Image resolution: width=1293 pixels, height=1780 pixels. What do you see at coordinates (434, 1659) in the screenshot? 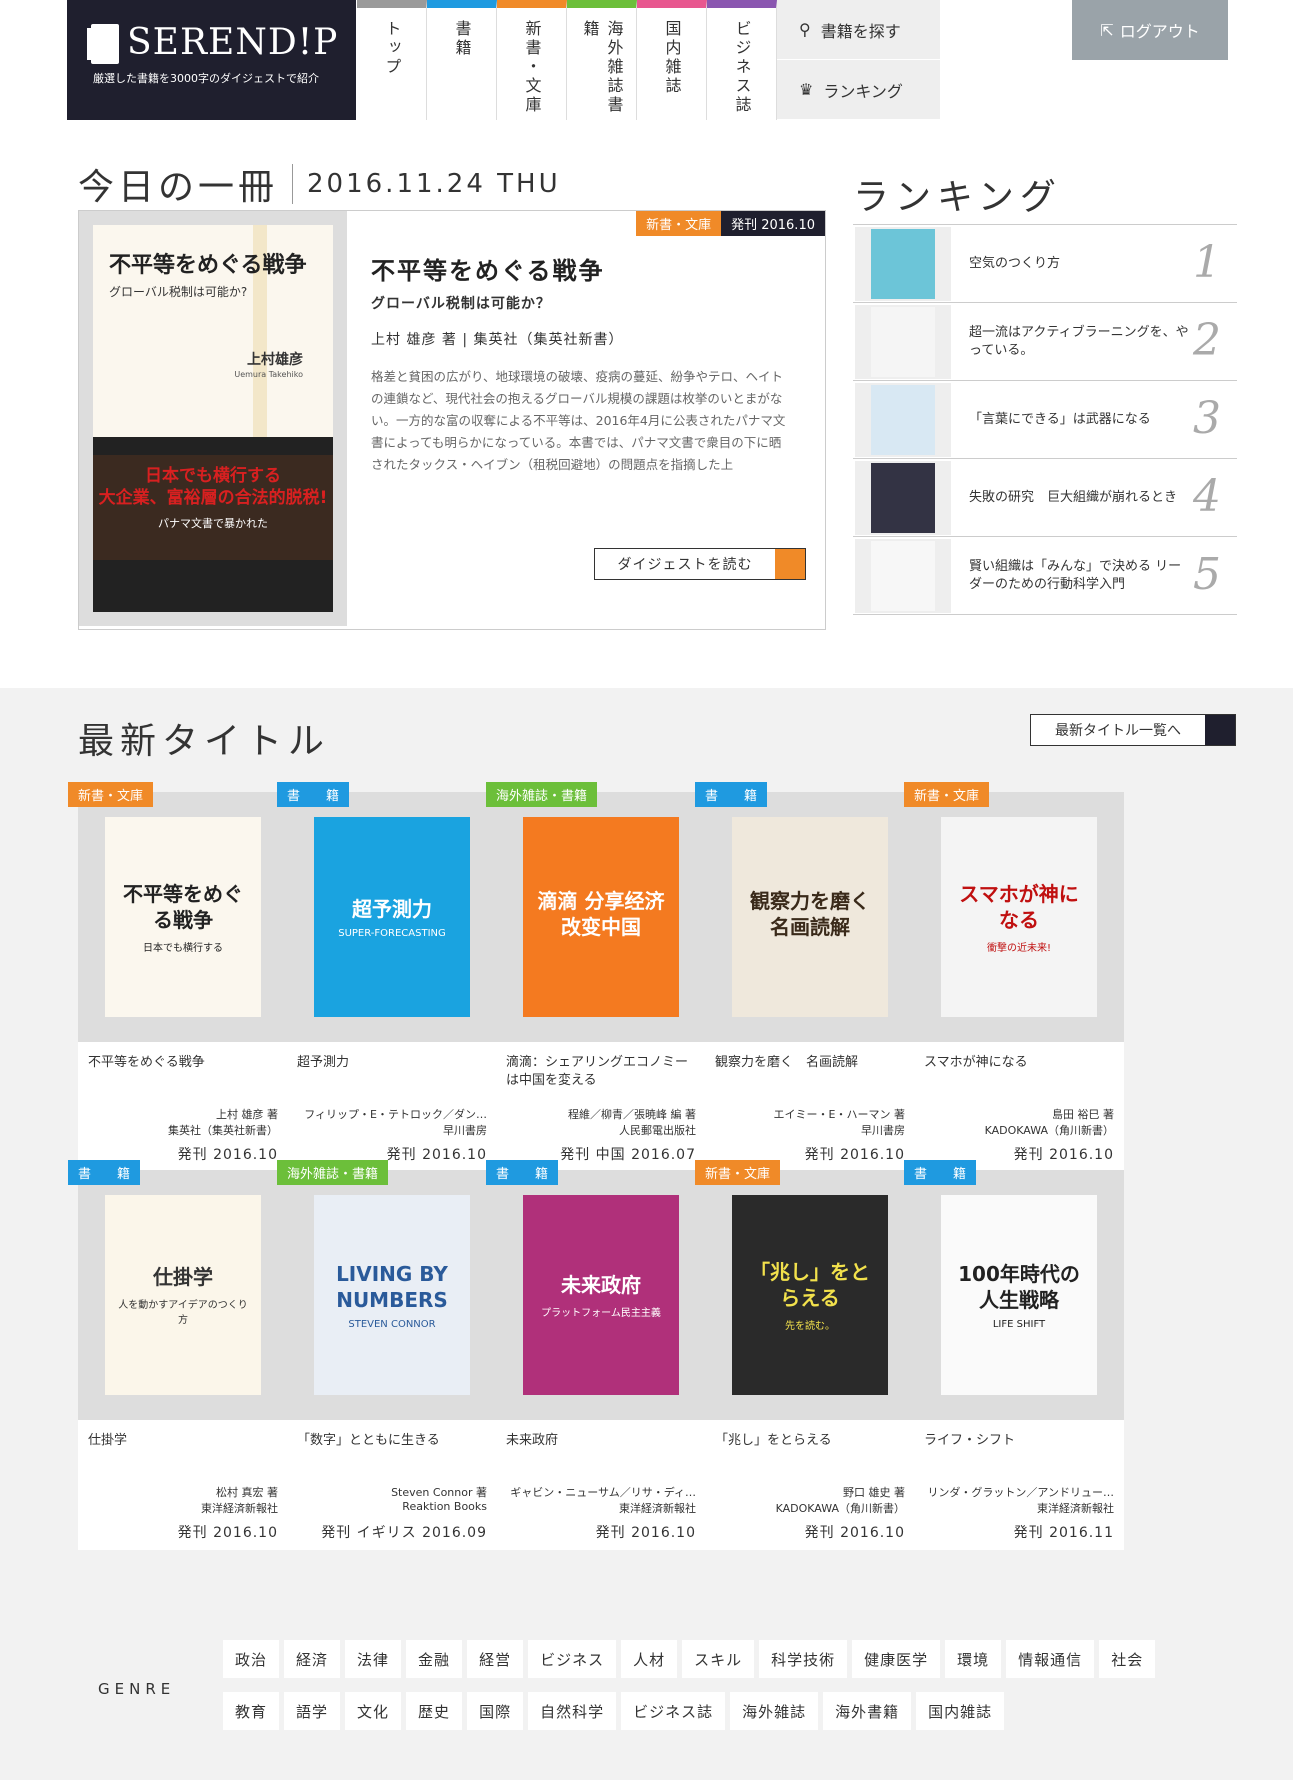
I see `genre-tag: 金融` at bounding box center [434, 1659].